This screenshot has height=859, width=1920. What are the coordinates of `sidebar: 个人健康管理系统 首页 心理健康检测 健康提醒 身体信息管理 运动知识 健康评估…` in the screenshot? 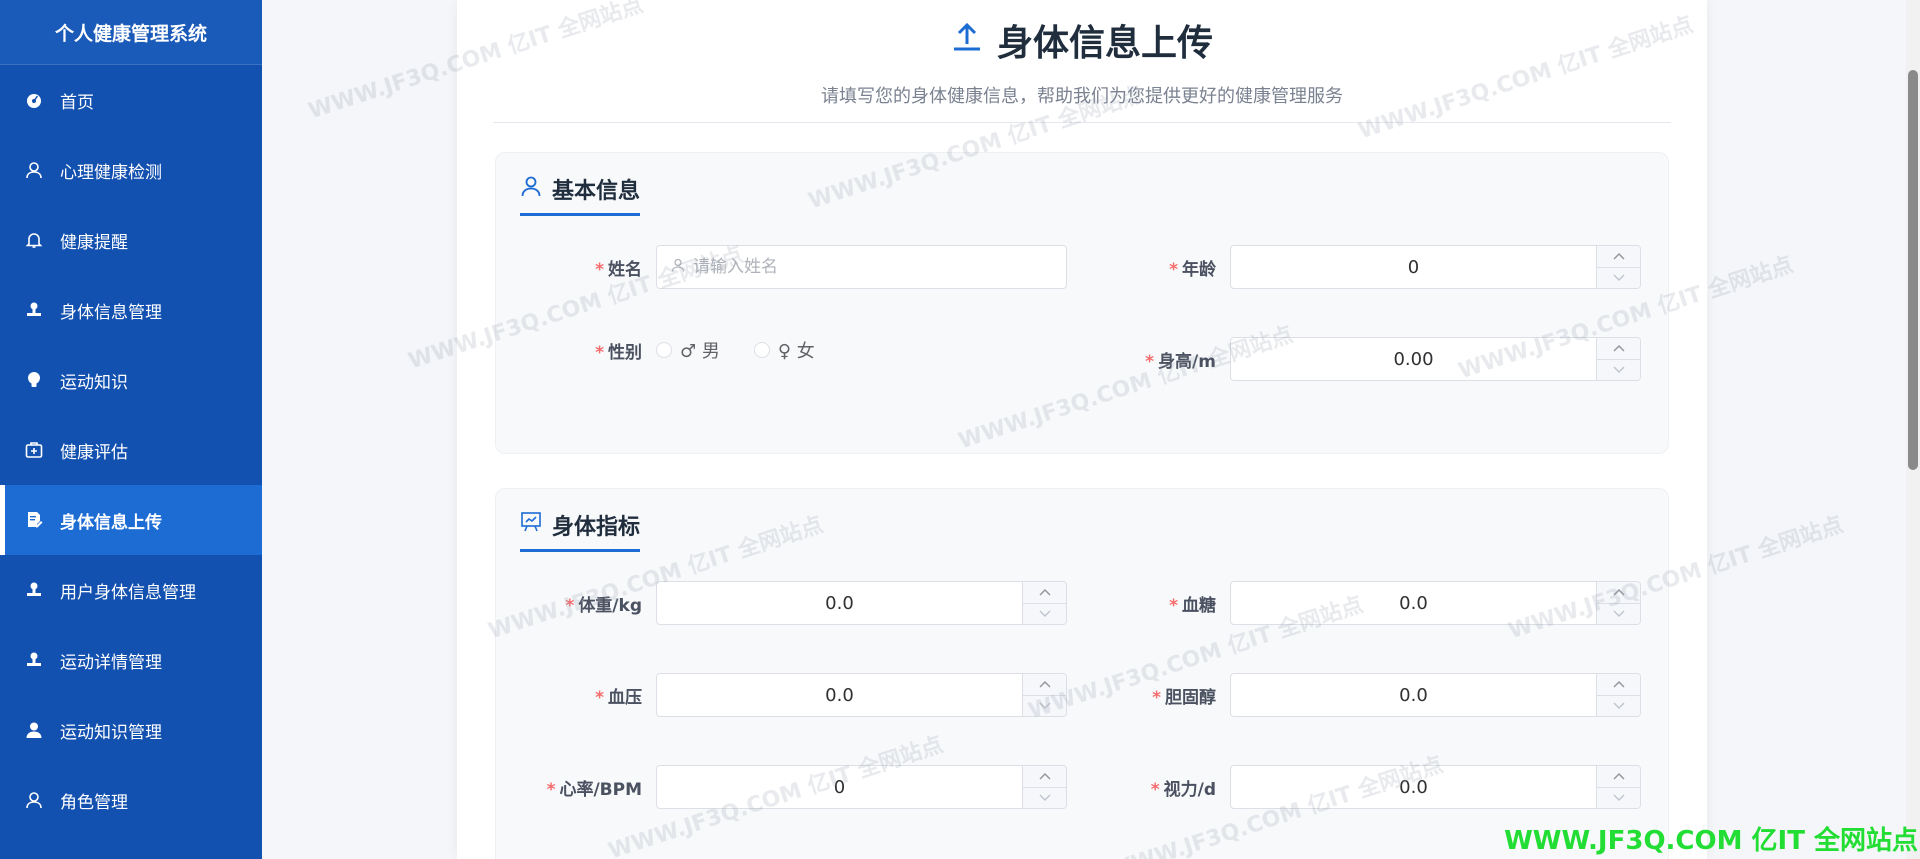 It's located at (131, 429).